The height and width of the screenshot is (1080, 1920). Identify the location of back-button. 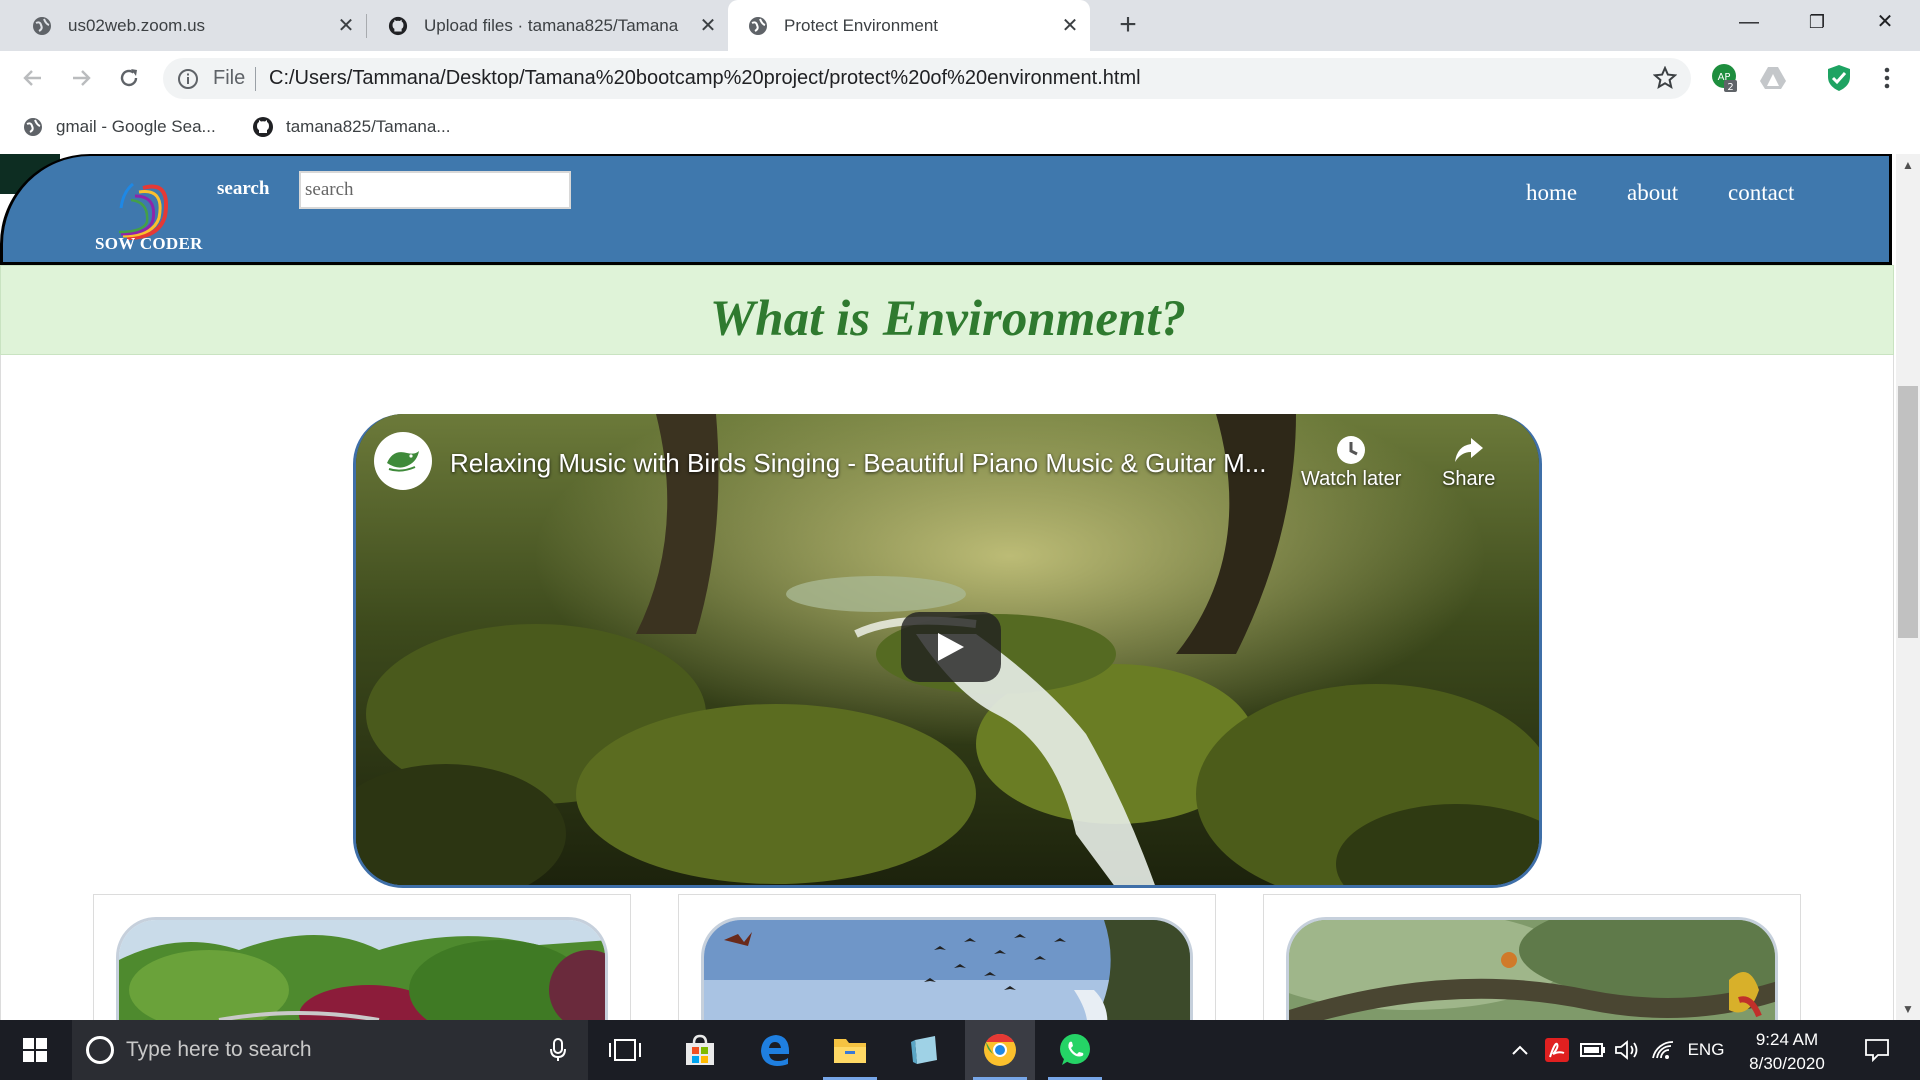
(33, 78).